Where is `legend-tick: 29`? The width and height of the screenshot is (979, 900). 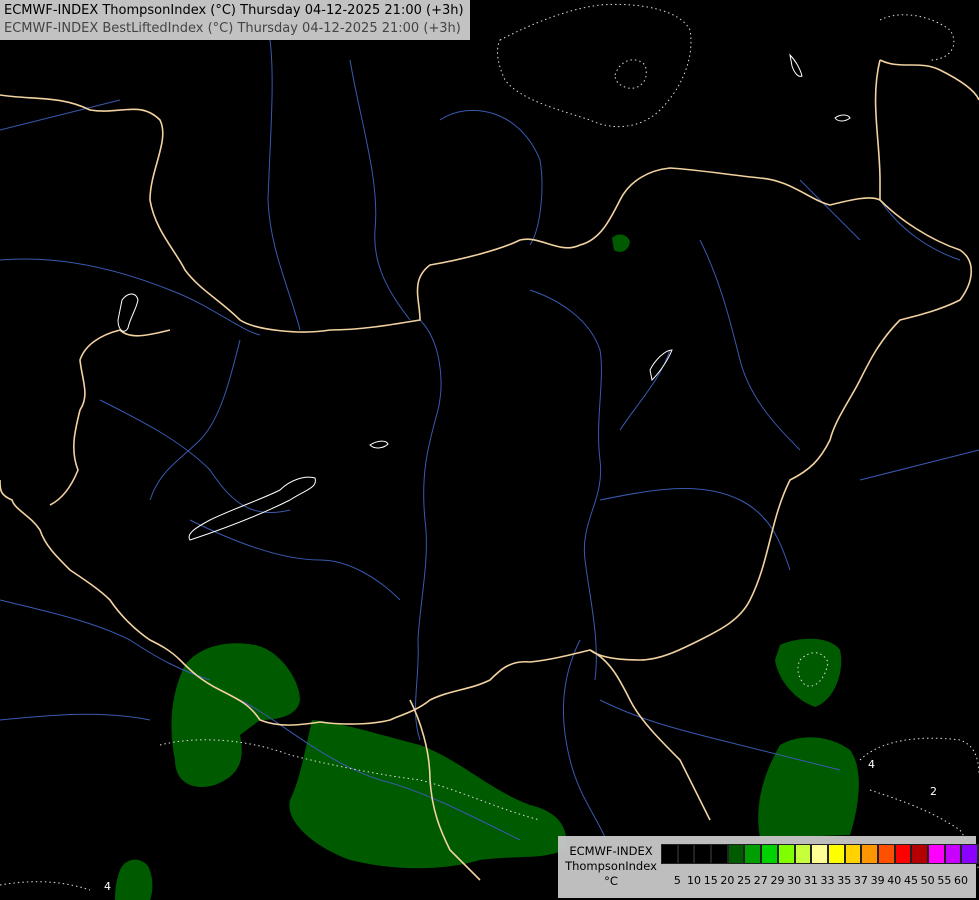
legend-tick: 29 is located at coordinates (777, 880).